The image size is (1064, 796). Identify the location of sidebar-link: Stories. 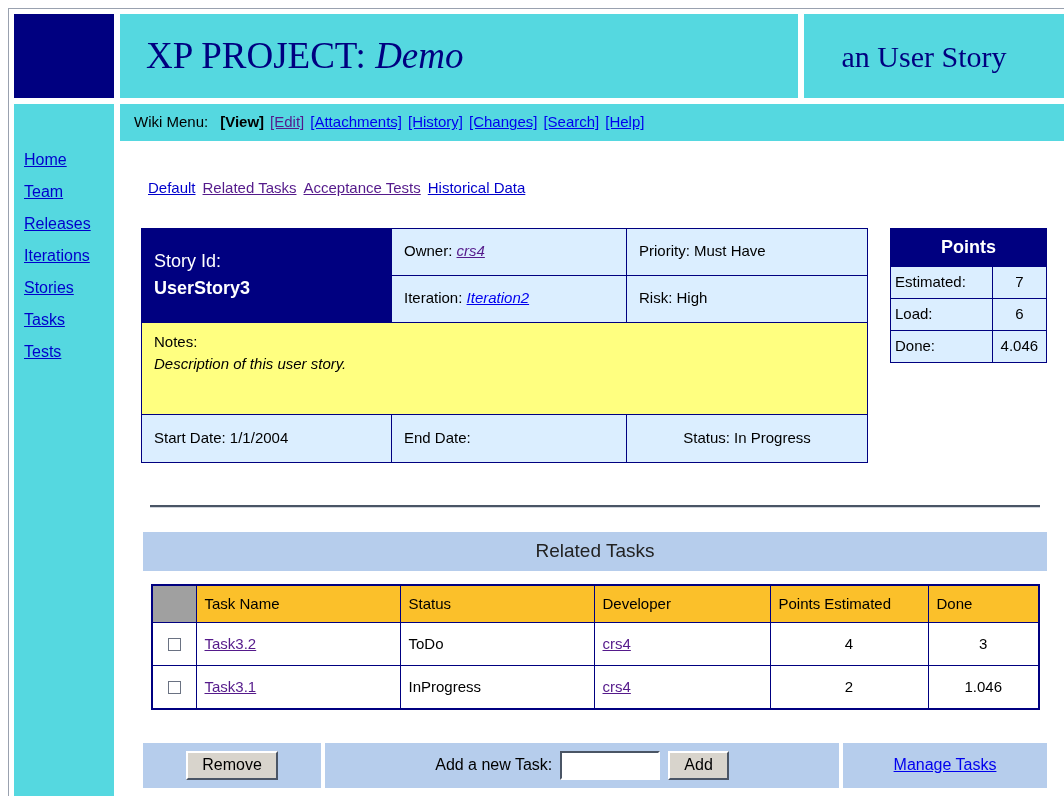
(49, 288).